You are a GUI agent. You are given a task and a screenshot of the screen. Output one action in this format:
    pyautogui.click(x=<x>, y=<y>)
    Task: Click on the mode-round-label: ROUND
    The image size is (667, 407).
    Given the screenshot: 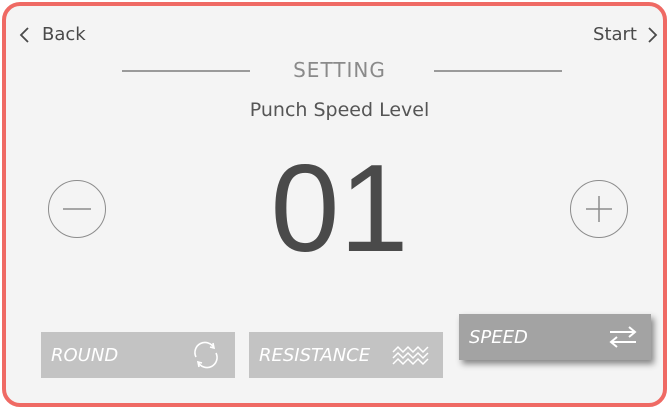 What is the action you would take?
    pyautogui.click(x=85, y=355)
    